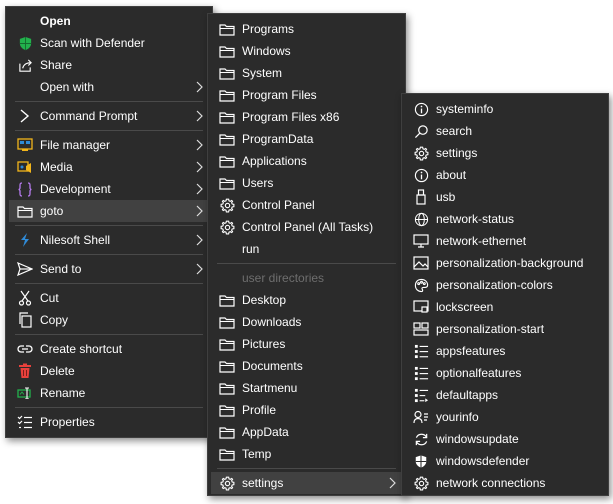 The width and height of the screenshot is (613, 504). Describe the element at coordinates (109, 371) in the screenshot. I see `menu-item-delete: Delete` at that location.